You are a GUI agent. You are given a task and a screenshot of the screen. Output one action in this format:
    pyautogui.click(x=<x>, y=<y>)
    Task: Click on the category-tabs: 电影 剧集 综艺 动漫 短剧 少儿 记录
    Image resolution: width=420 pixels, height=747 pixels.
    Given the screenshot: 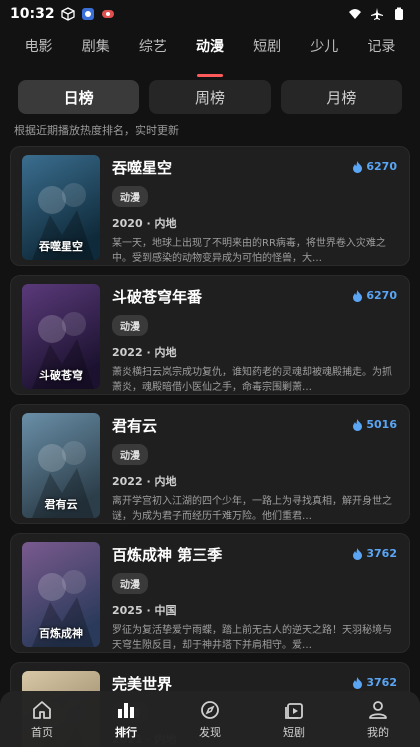 What is the action you would take?
    pyautogui.click(x=210, y=48)
    